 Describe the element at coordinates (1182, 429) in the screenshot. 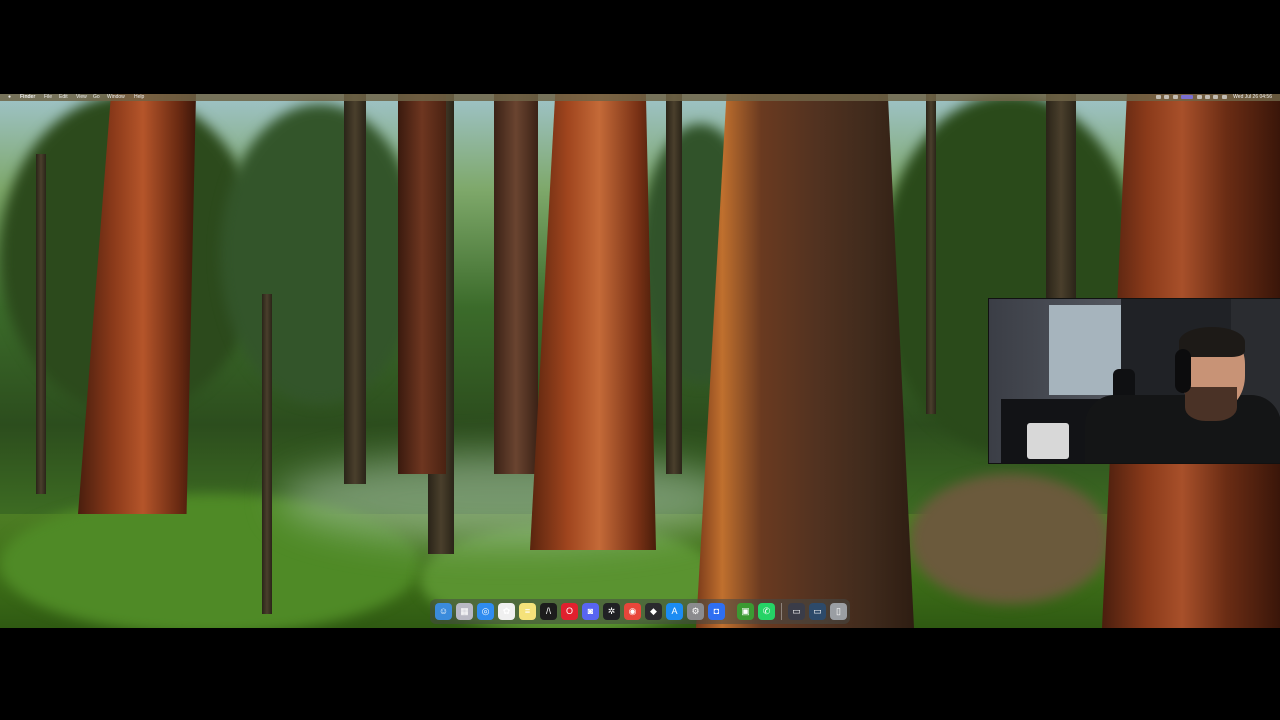

I see `person-shirt` at that location.